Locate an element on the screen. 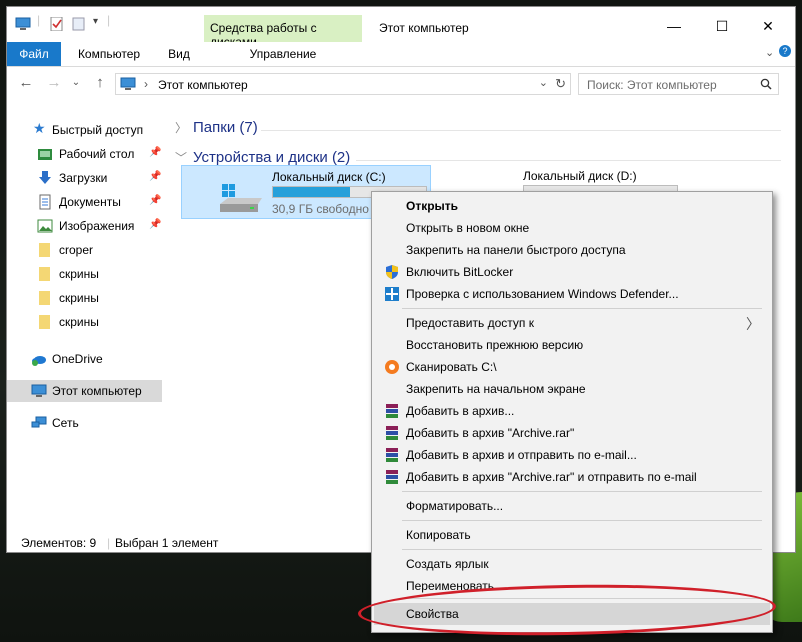  maximize-button: ☐ is located at coordinates (722, 26).